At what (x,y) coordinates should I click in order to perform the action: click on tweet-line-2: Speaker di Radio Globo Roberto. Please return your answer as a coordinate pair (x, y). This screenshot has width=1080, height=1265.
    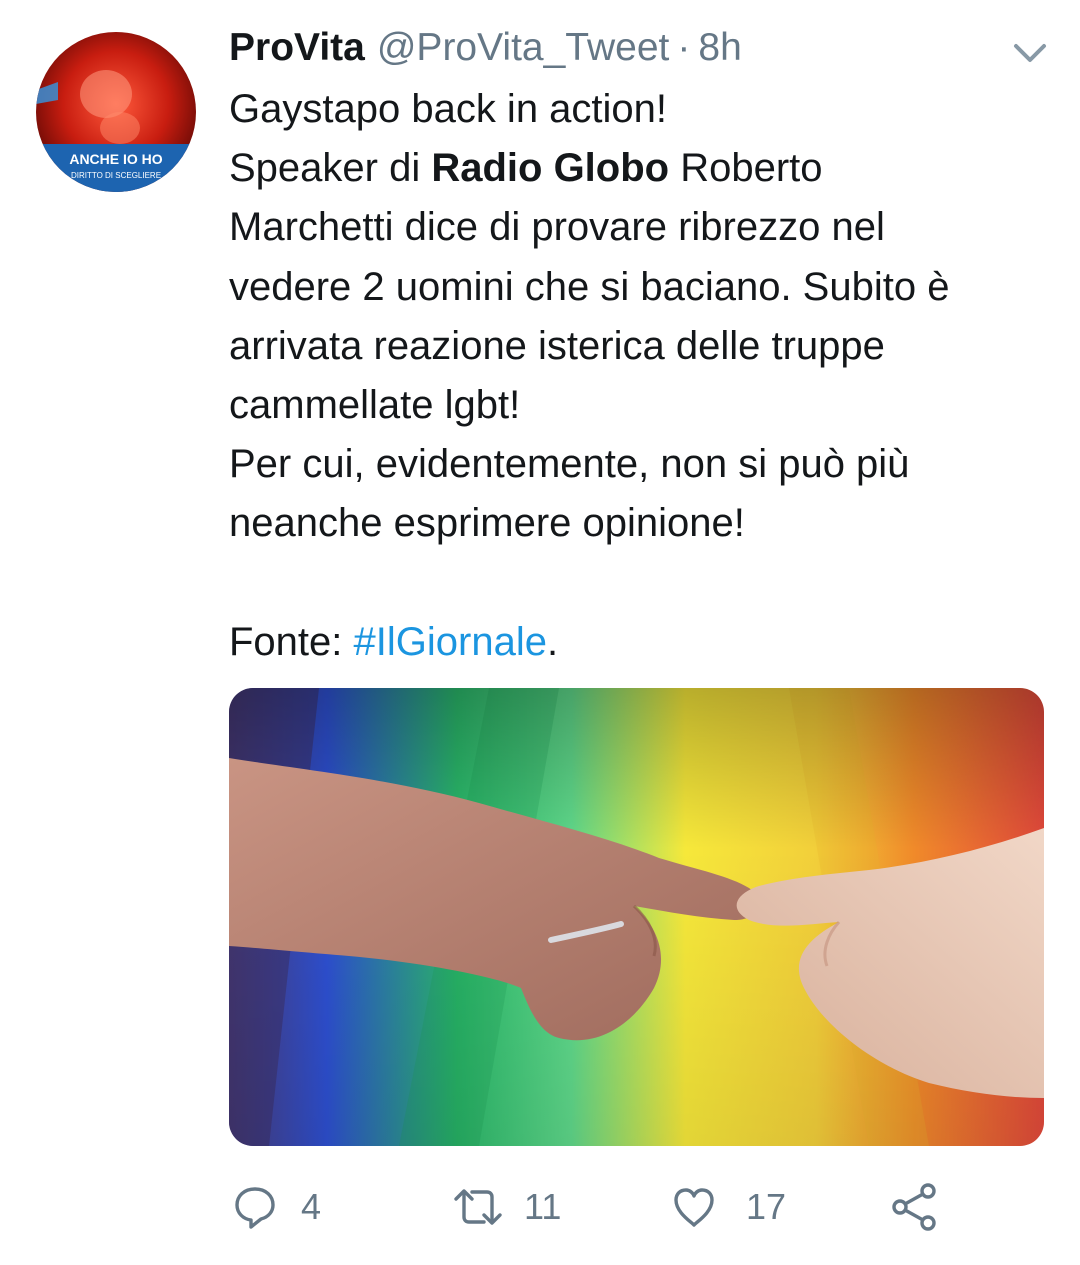
    Looking at the image, I should click on (644, 168).